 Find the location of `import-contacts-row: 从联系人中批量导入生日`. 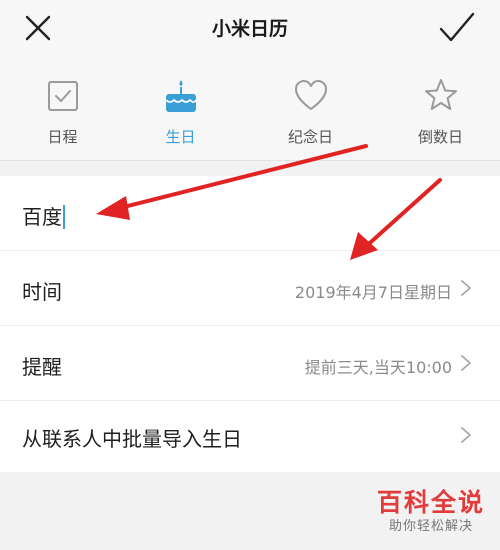

import-contacts-row: 从联系人中批量导入生日 is located at coordinates (250, 435).